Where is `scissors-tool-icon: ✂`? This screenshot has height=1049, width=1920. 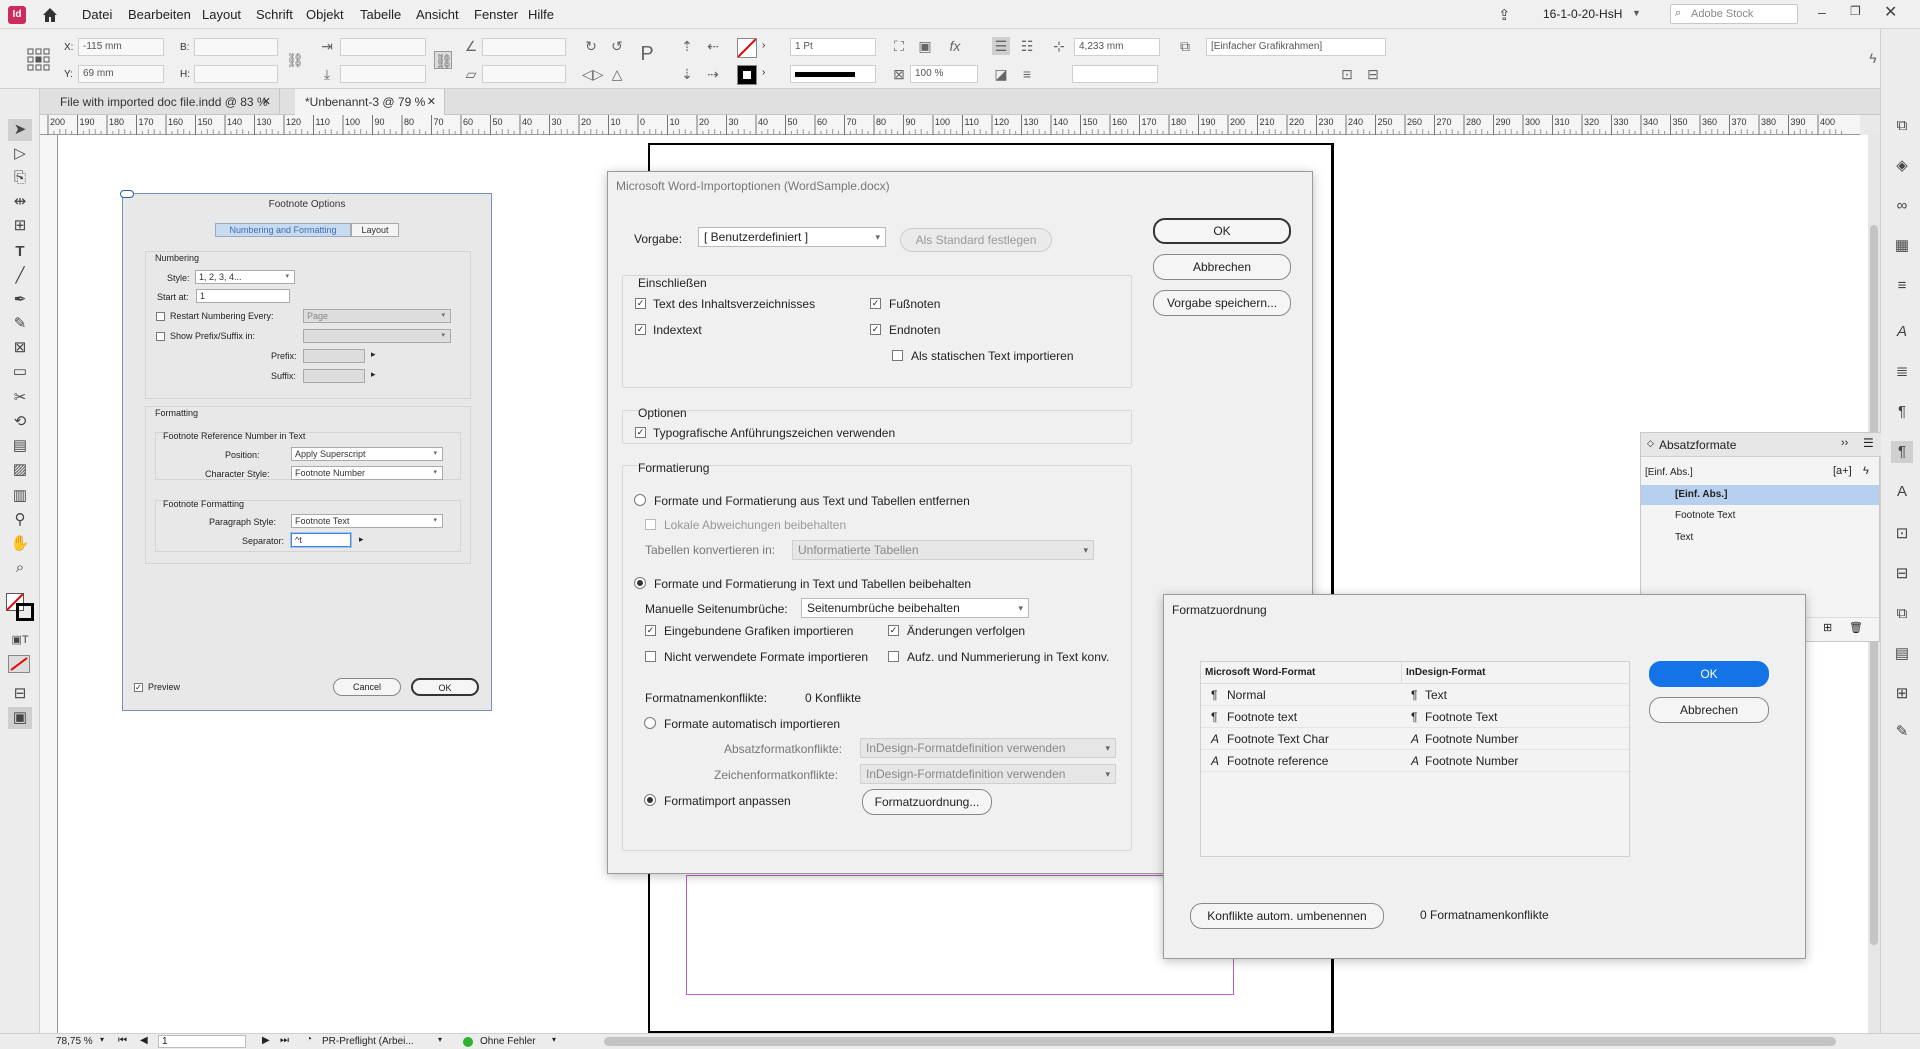 scissors-tool-icon: ✂ is located at coordinates (20, 398).